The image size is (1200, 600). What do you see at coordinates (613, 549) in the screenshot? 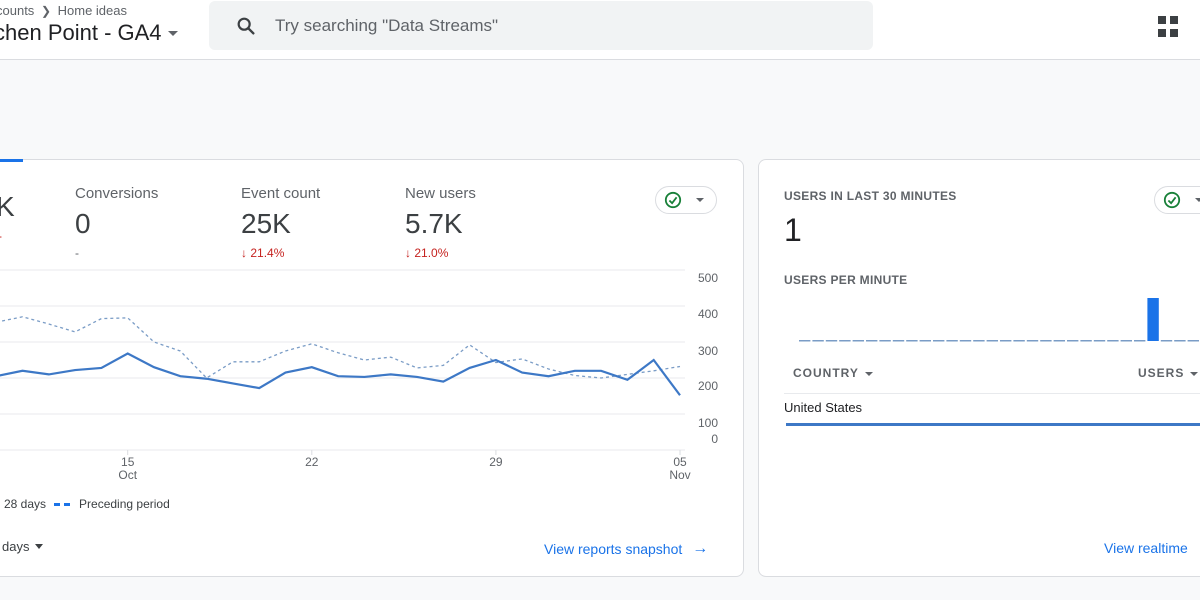
I see `link-label: View reports snapshot` at bounding box center [613, 549].